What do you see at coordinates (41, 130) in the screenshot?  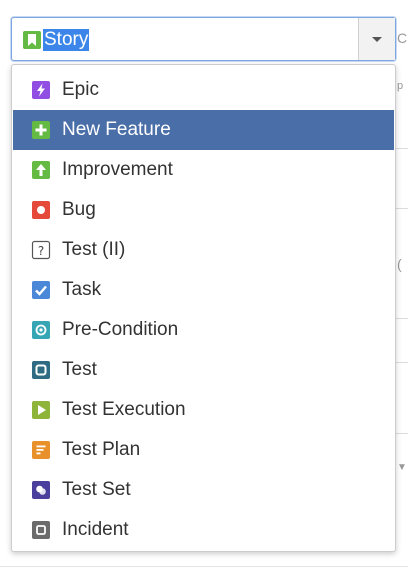 I see `new-feature-icon` at bounding box center [41, 130].